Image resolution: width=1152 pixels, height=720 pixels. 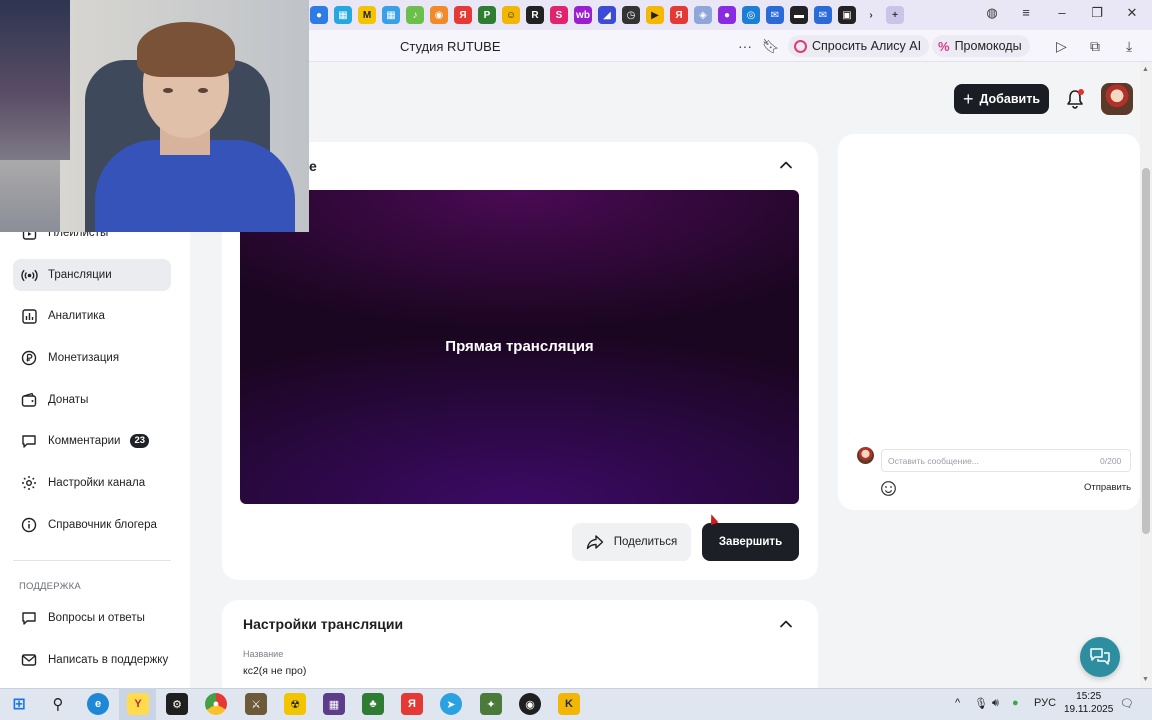 I want to click on notifications-center-icon: 🗨︎, so click(x=1127, y=703).